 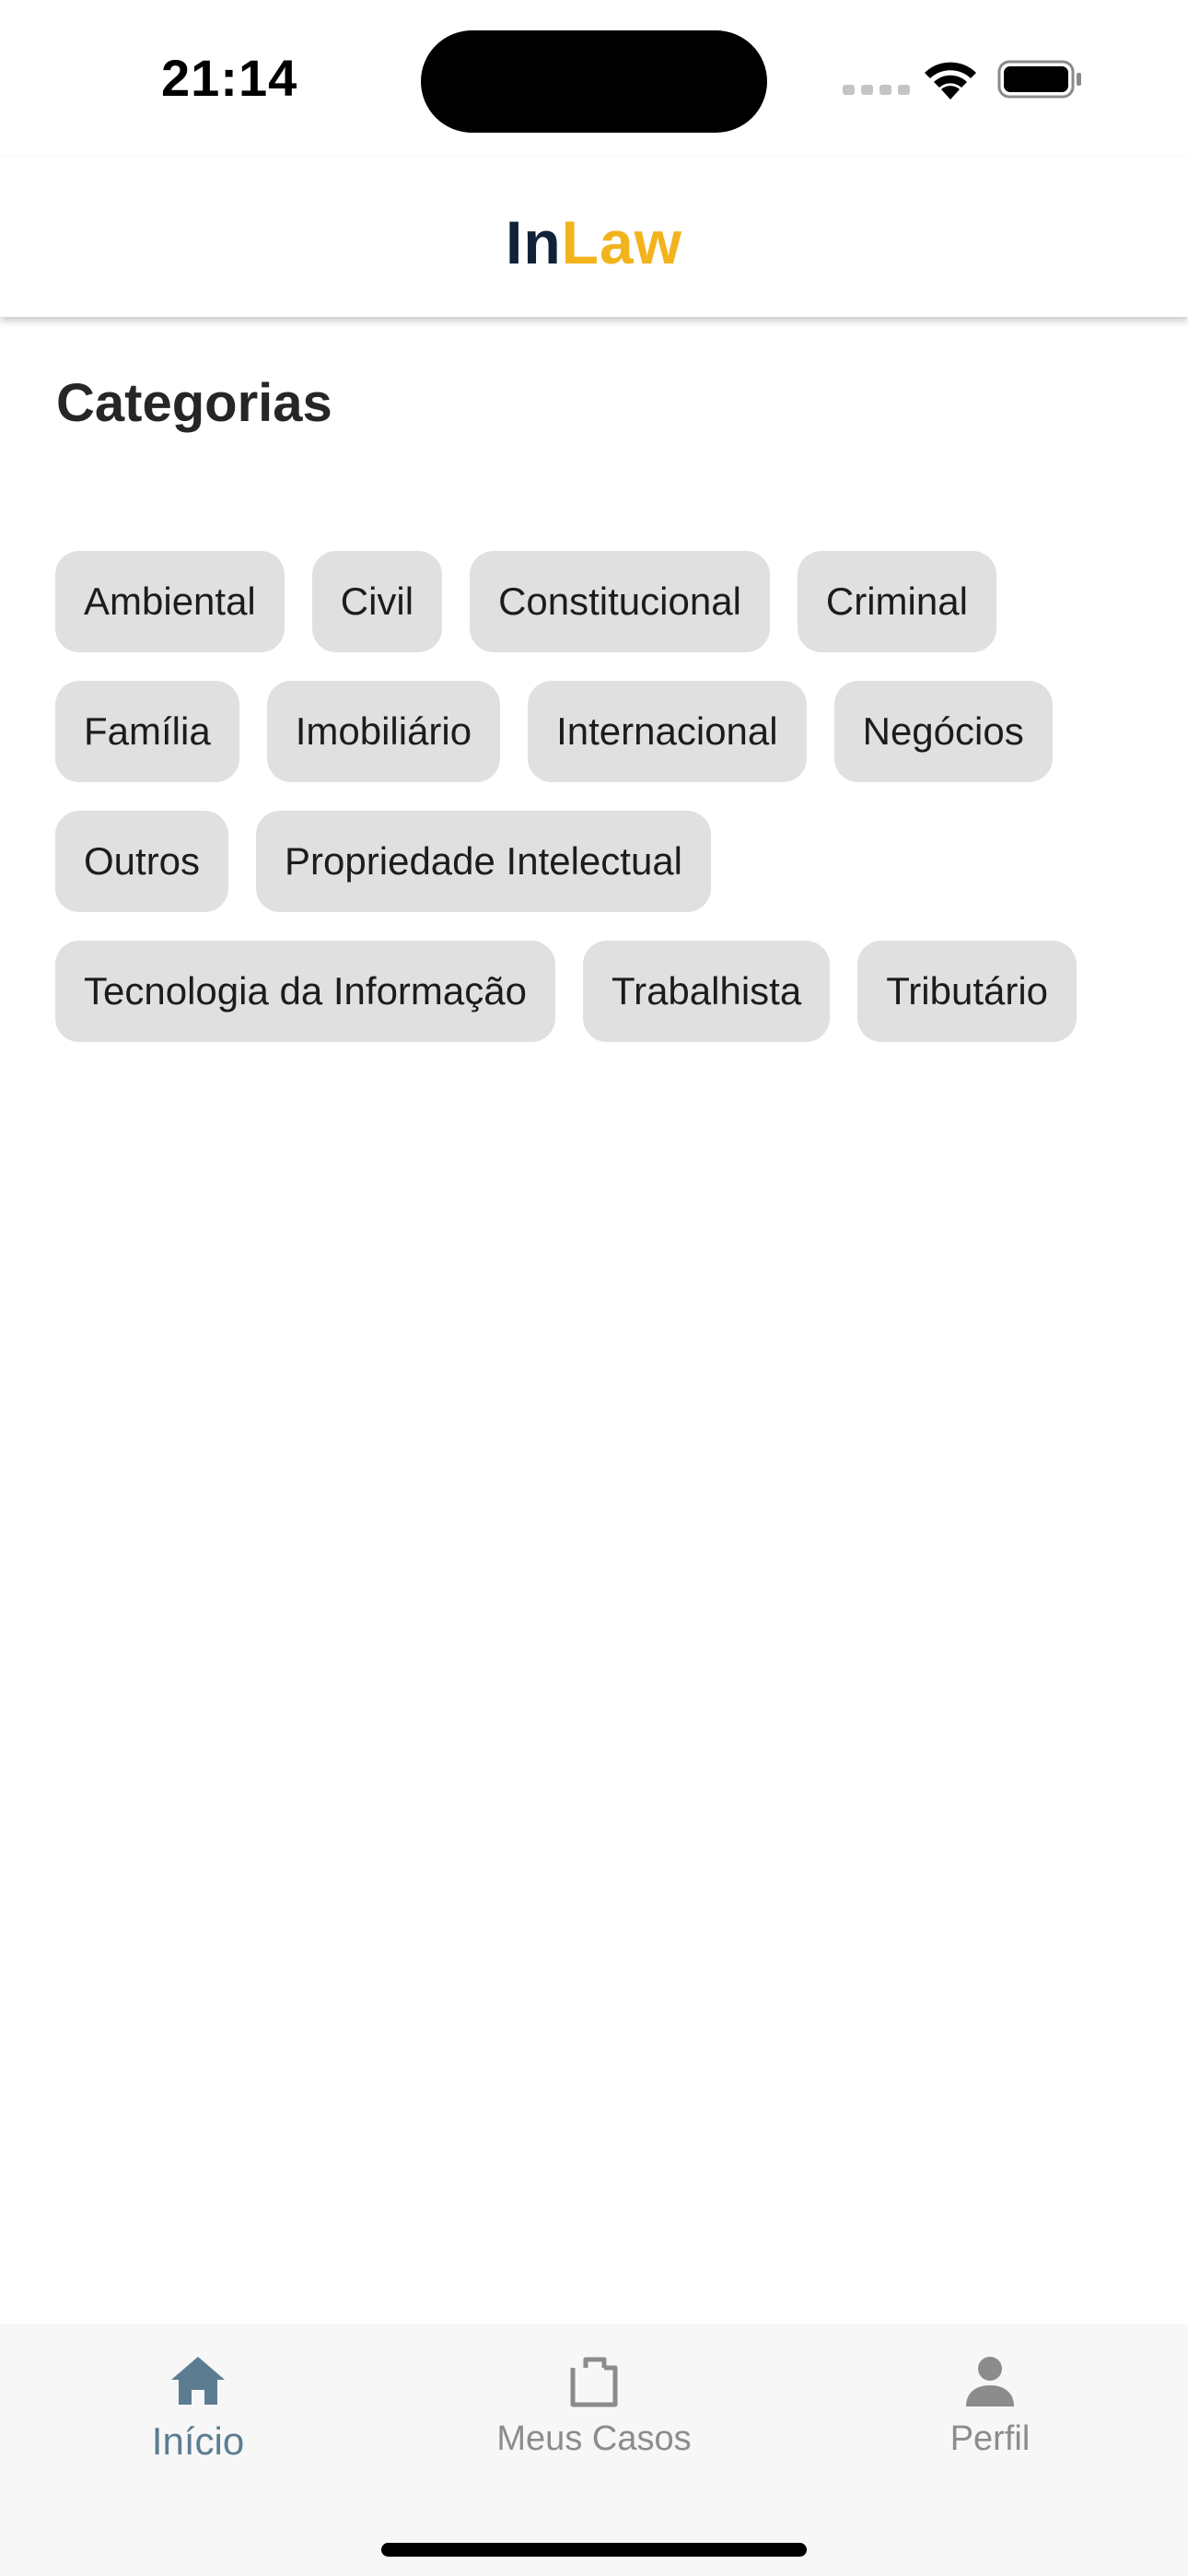 I want to click on tab-perfil-label: Perfil, so click(x=990, y=2438).